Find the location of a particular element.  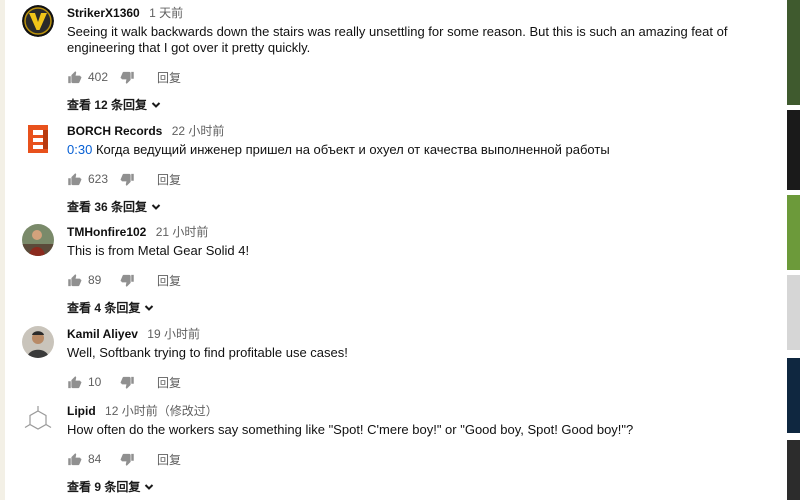

comment-actions: 623 回复 is located at coordinates (417, 179).